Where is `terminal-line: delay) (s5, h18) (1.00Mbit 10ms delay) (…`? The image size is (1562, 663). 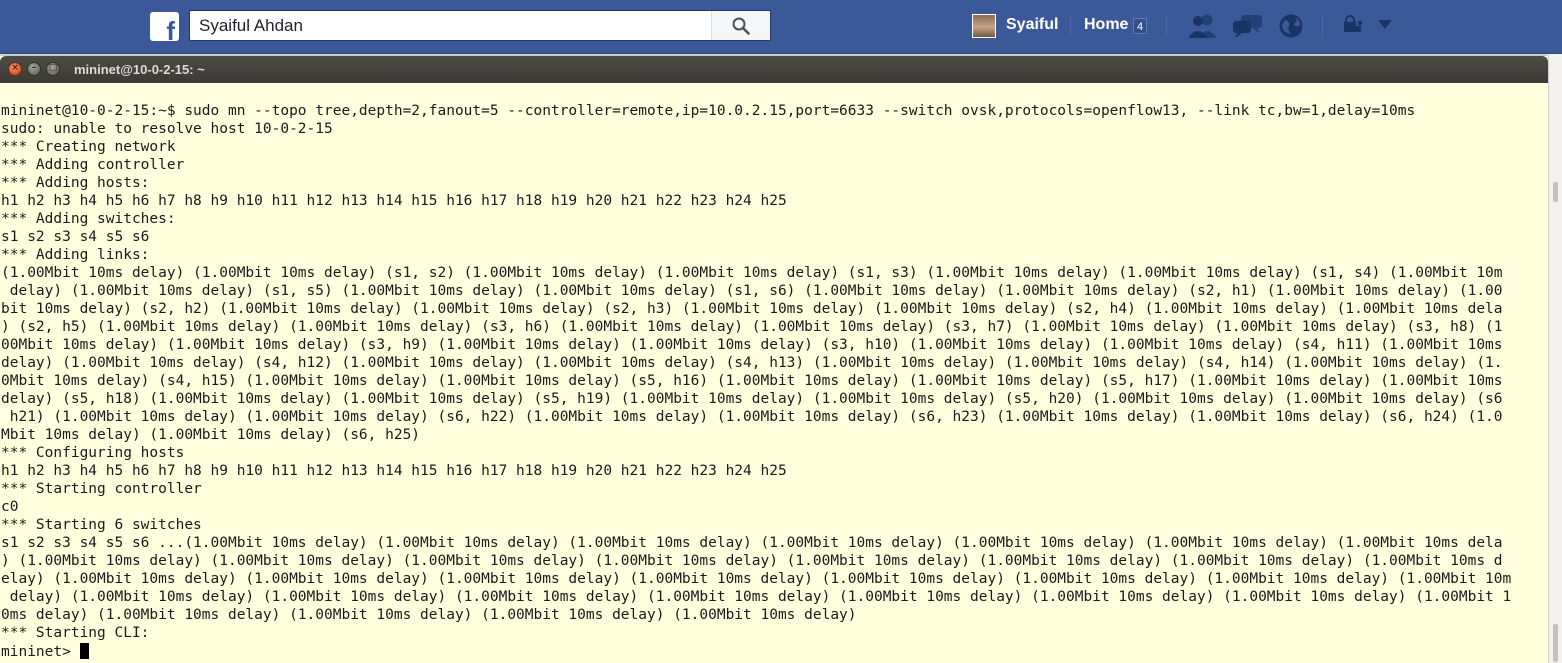
terminal-line: delay) (s5, h18) (1.00Mbit 10ms delay) (… is located at coordinates (752, 399).